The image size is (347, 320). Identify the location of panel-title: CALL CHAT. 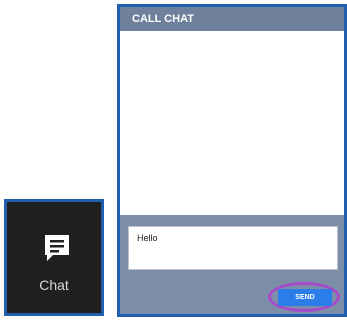
(232, 19).